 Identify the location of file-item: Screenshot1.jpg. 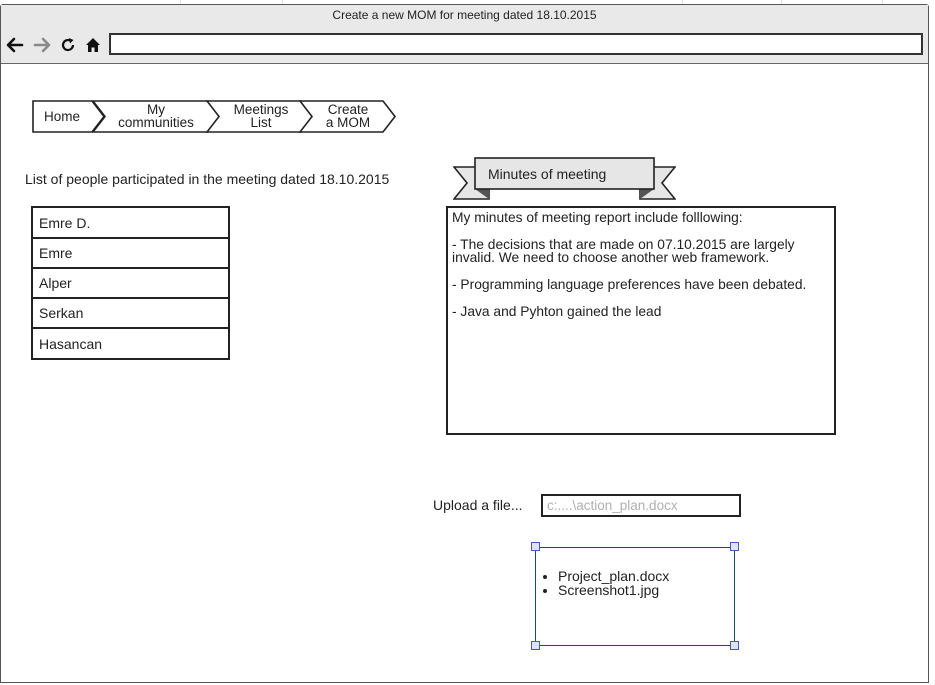
(613, 590).